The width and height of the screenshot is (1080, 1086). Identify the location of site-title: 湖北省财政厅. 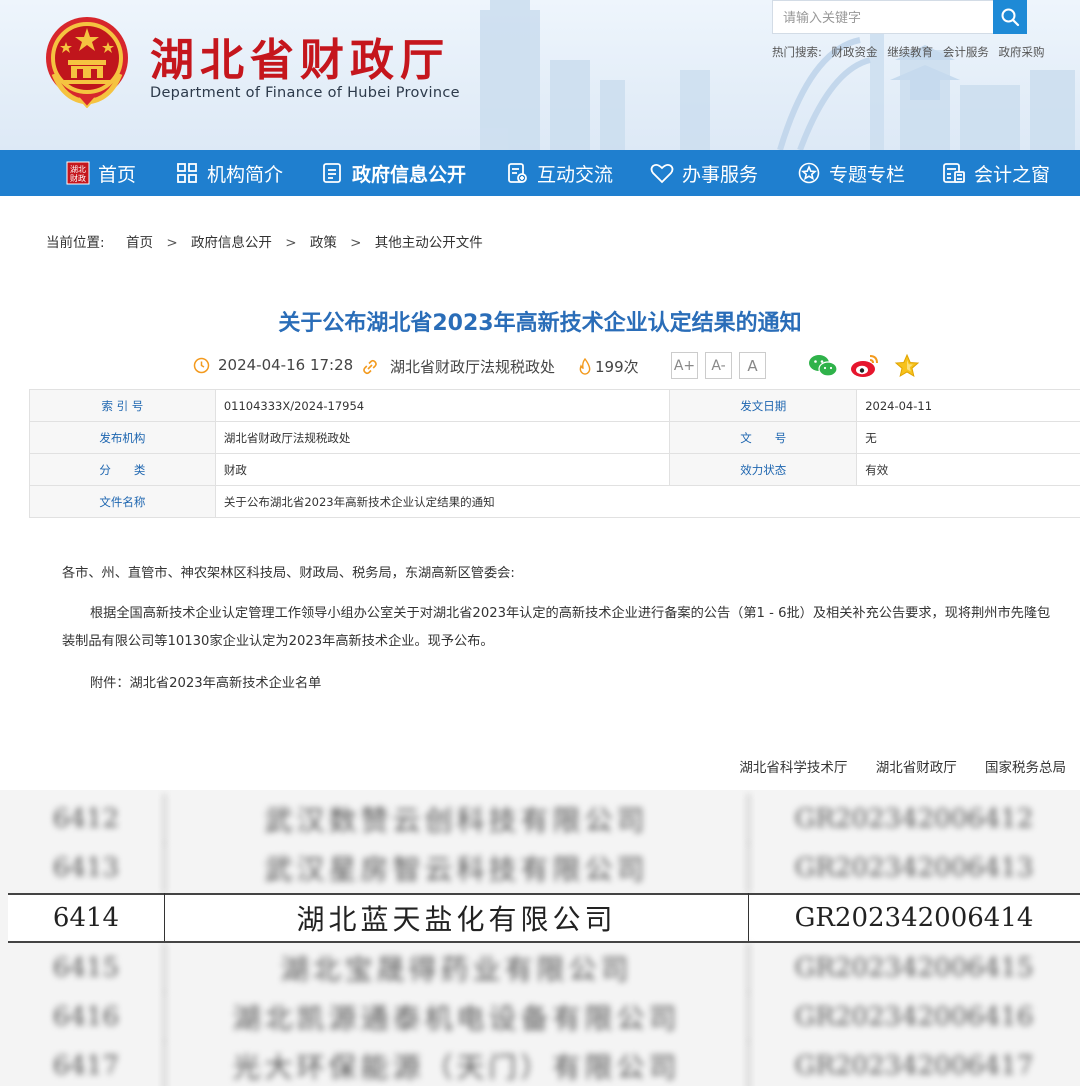
(300, 60).